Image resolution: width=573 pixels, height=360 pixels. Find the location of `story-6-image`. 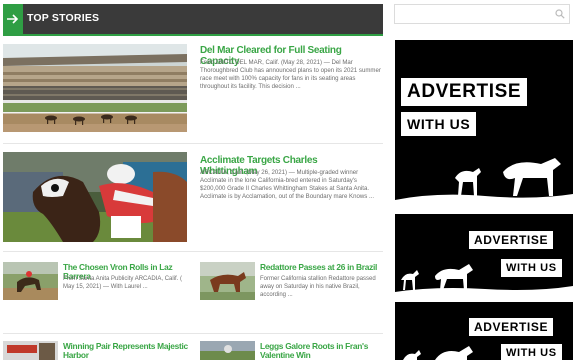

story-6-image is located at coordinates (227, 350).